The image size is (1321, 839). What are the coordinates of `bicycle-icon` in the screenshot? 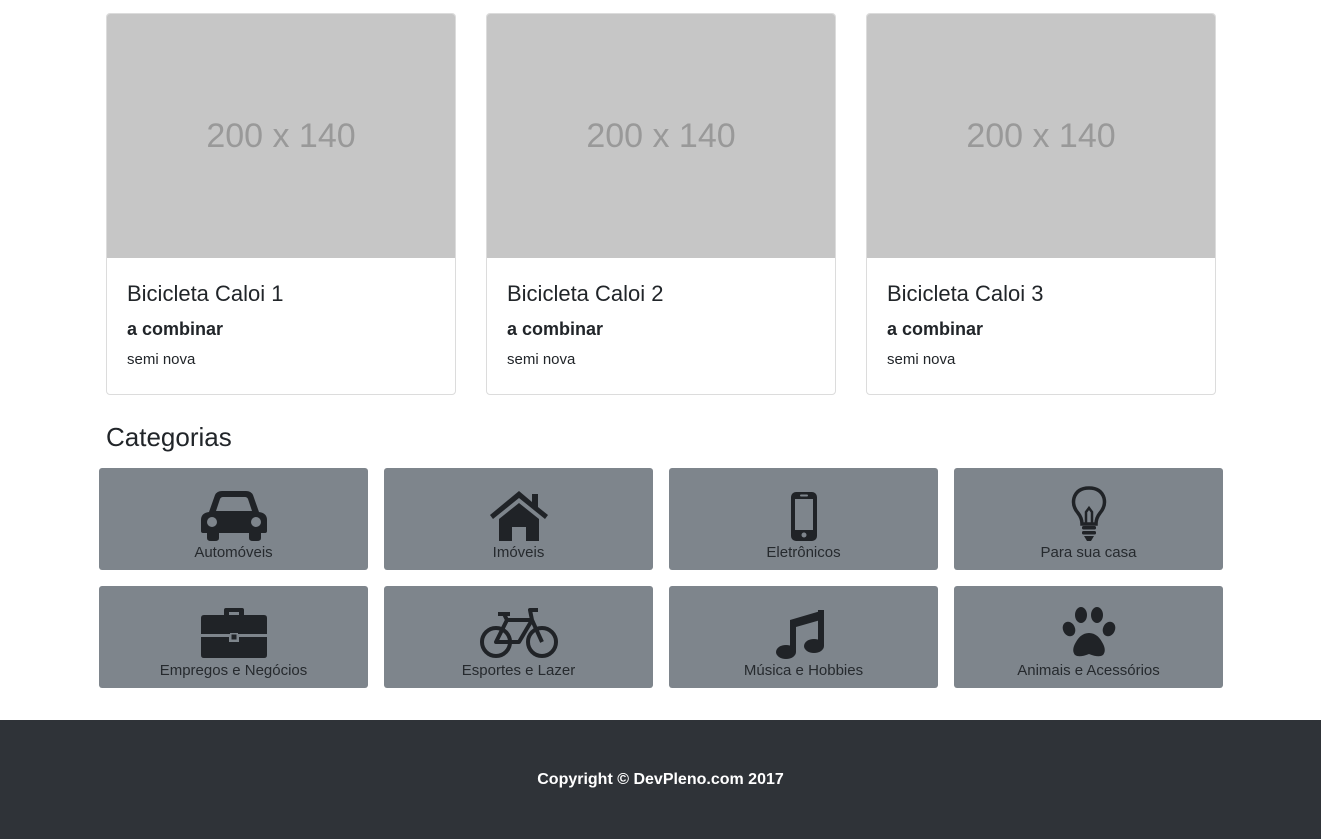 It's located at (518, 633).